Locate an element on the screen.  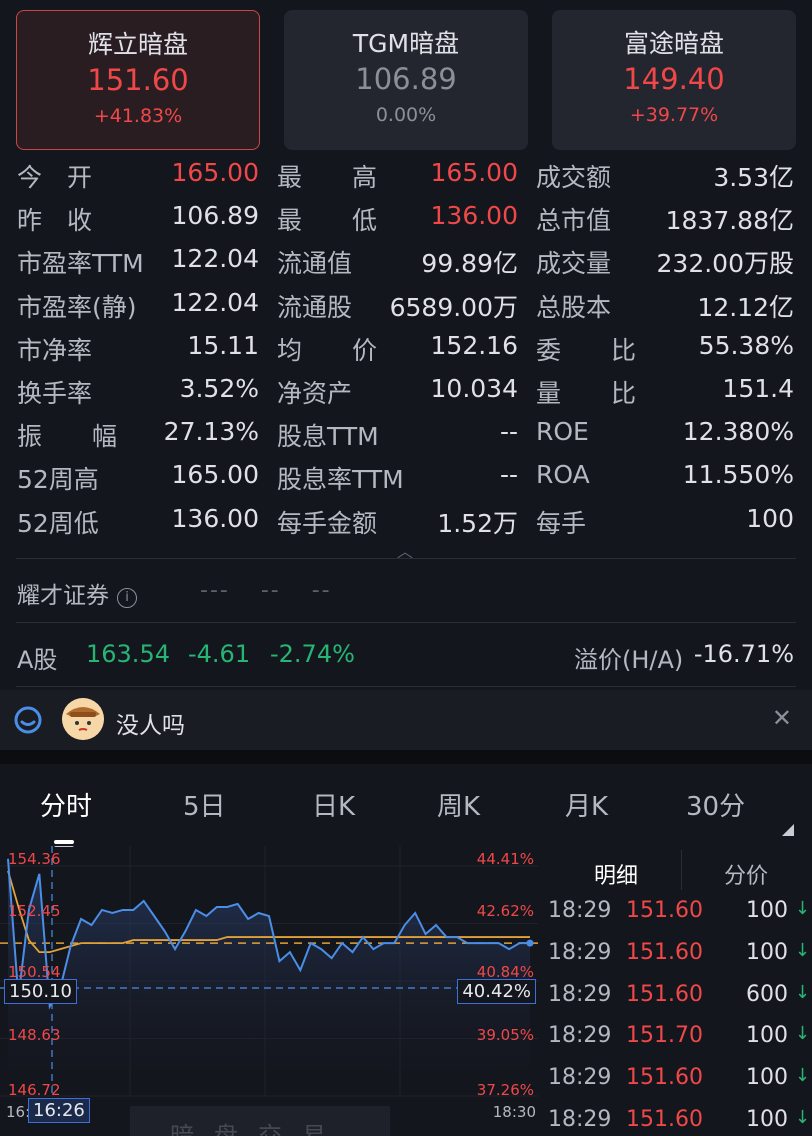
tab-daily-k: 日K is located at coordinates (333, 804).